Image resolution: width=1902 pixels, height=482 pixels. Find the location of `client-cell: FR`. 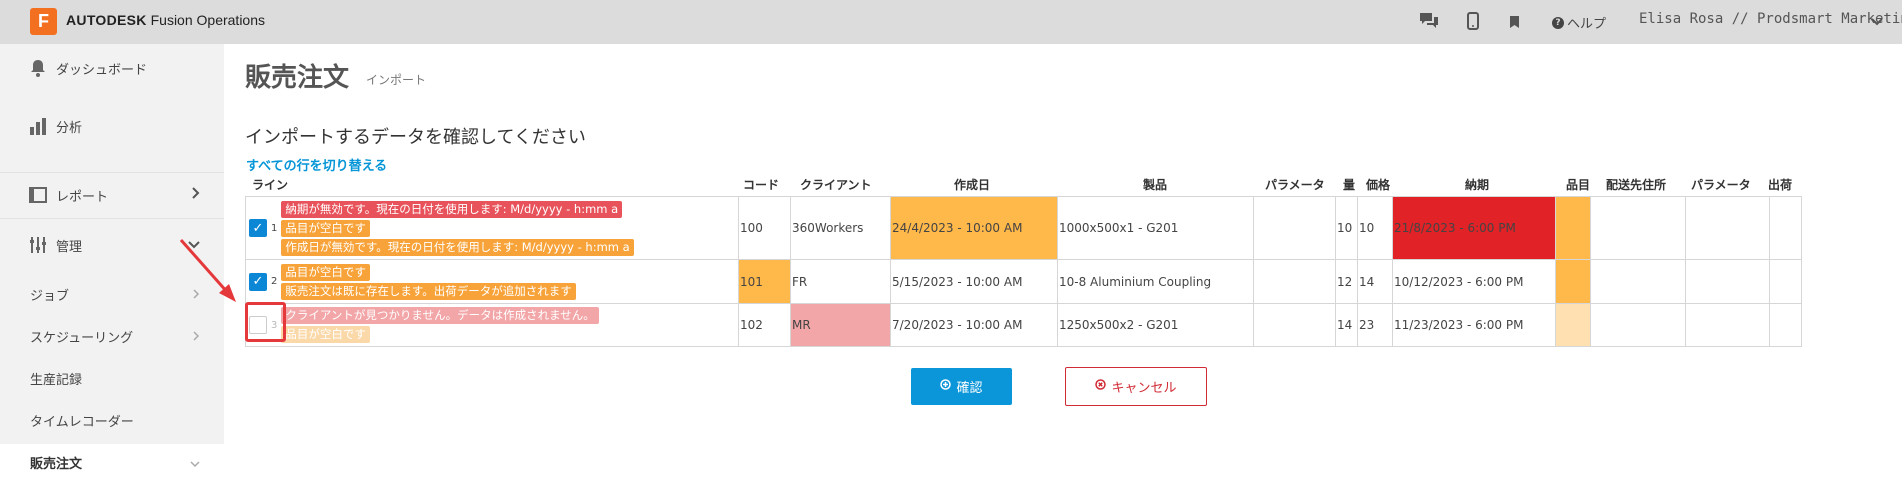

client-cell: FR is located at coordinates (840, 281).